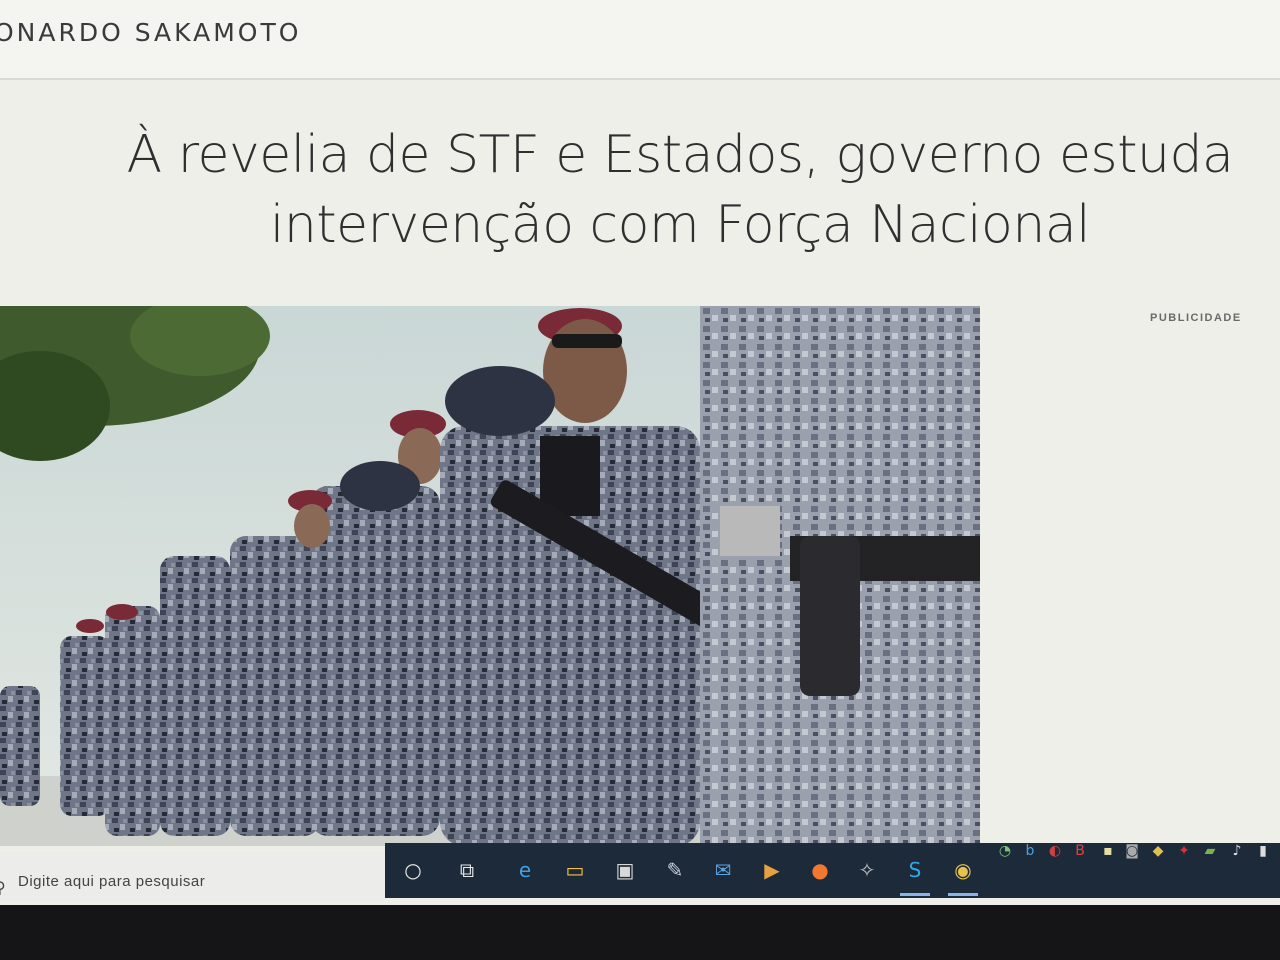 The image size is (1280, 960). Describe the element at coordinates (1132, 851) in the screenshot. I see `tray-icon: ◙` at that location.